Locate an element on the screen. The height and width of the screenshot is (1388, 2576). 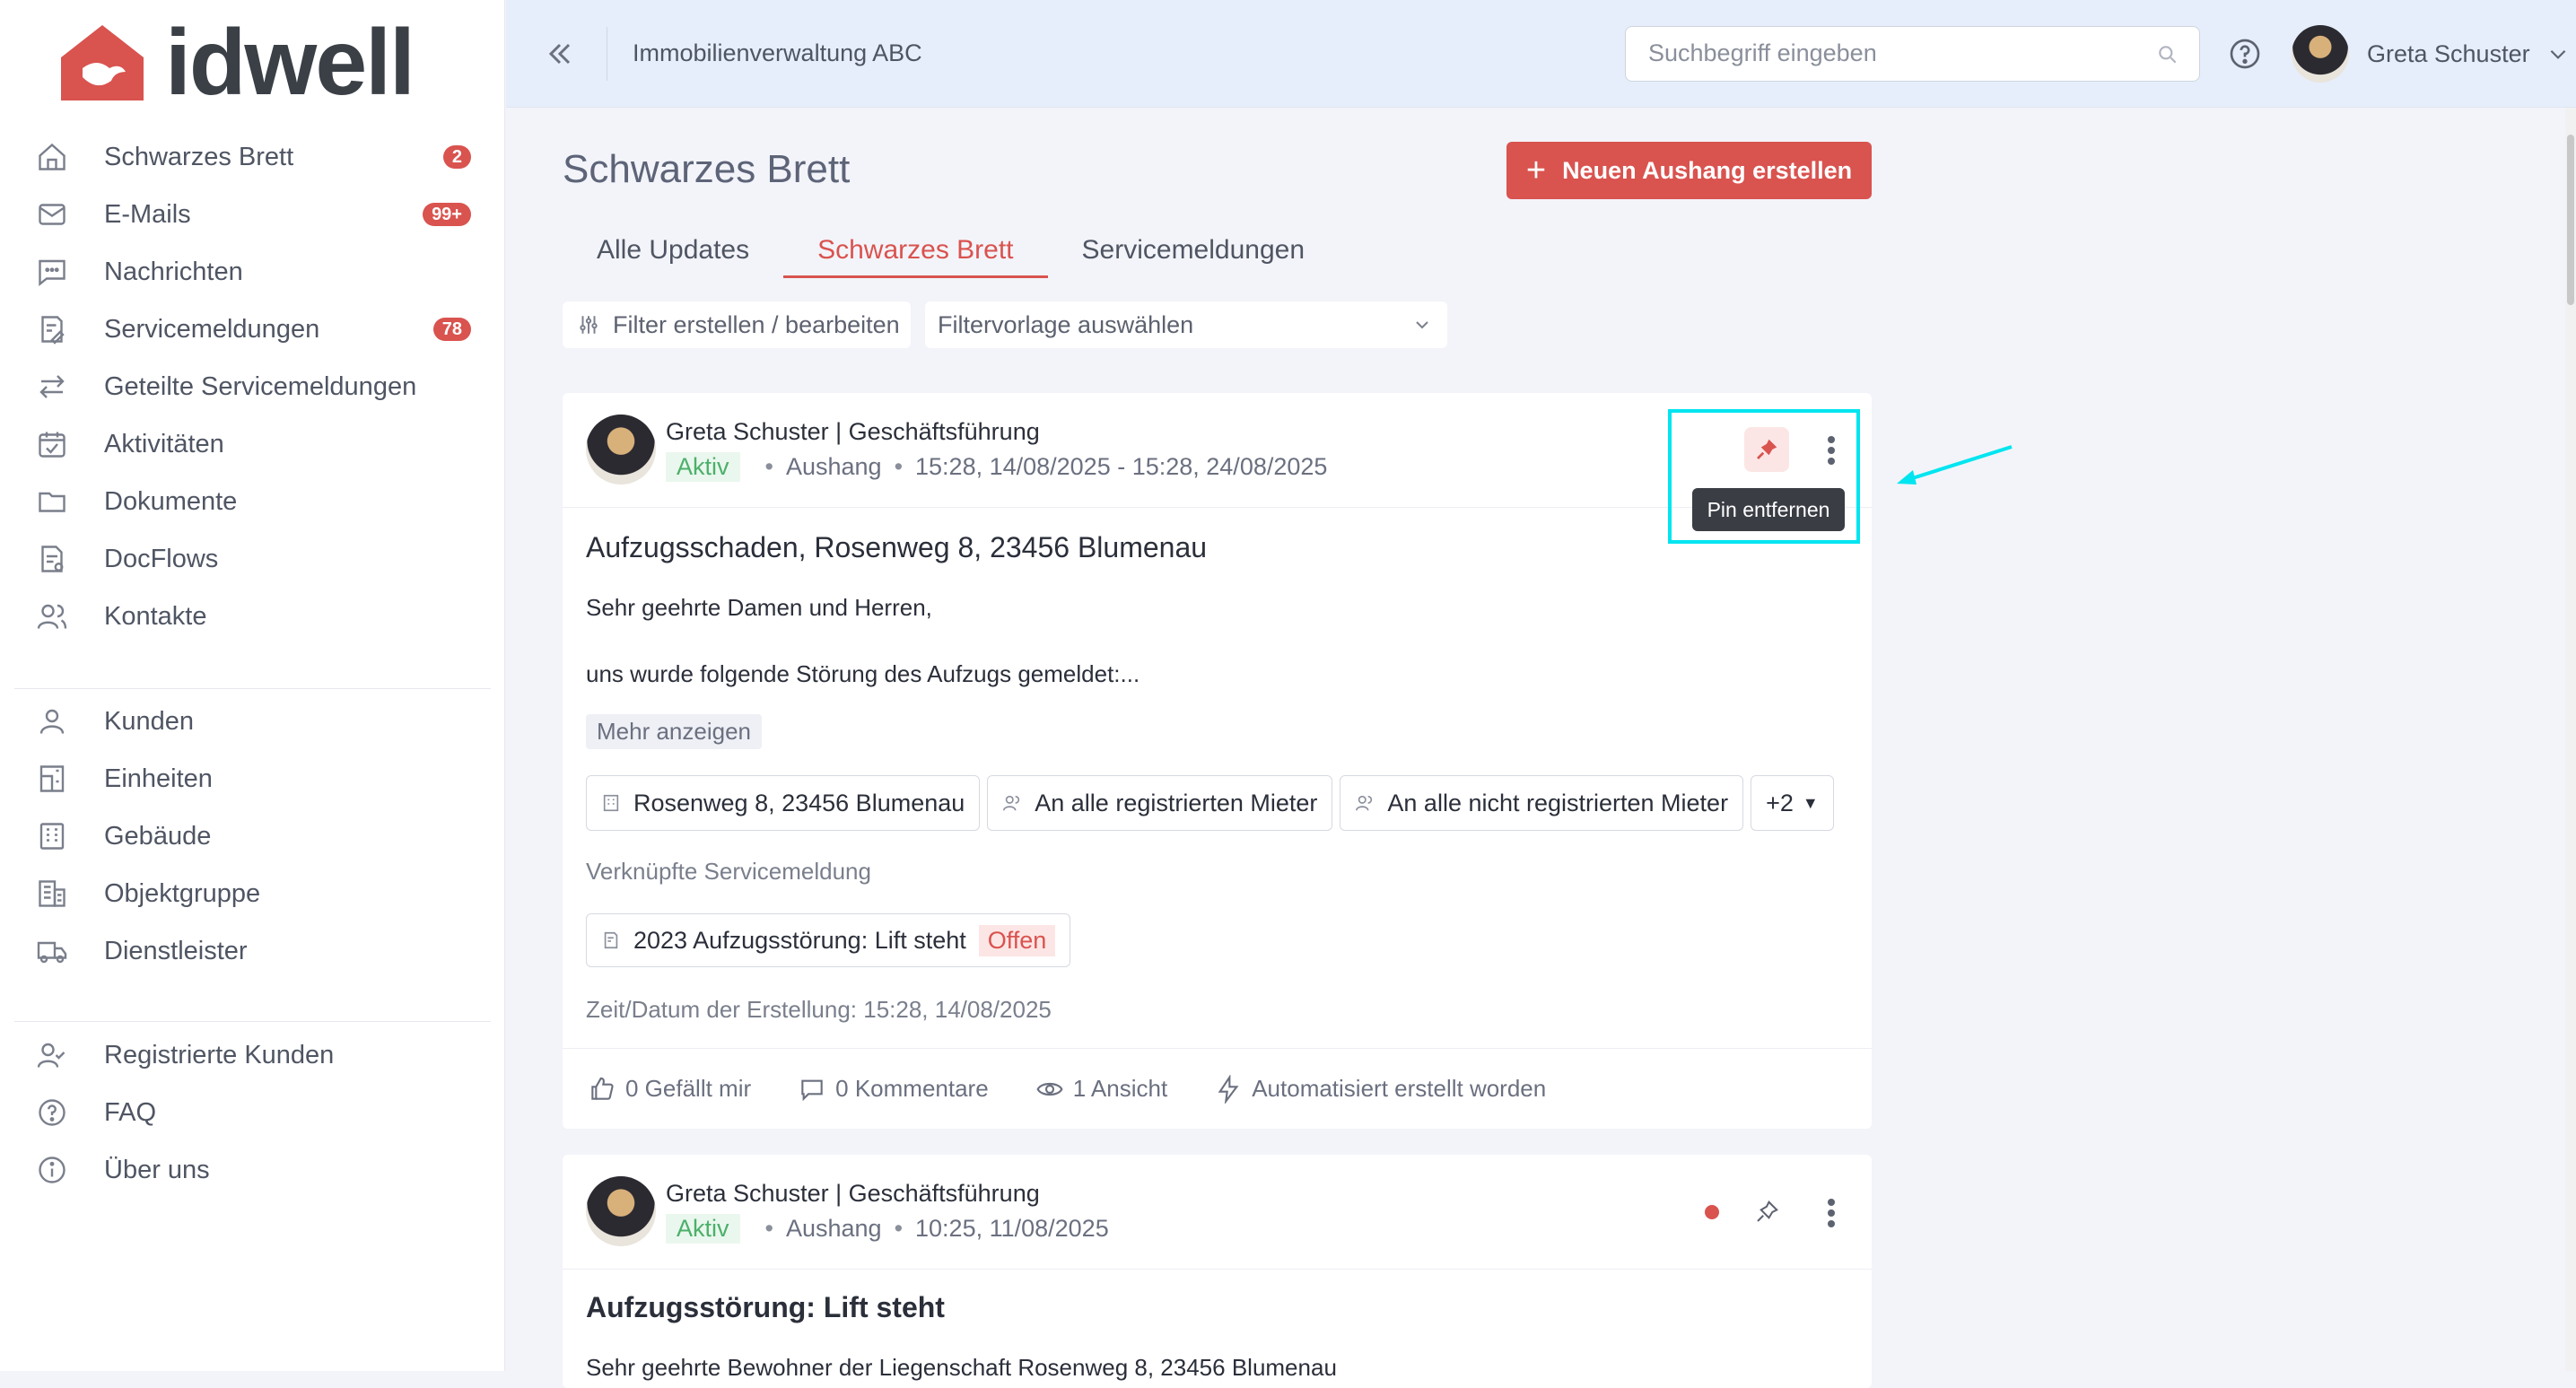
sidebar-item-dienstleister: Dienstleister is located at coordinates (253, 951).